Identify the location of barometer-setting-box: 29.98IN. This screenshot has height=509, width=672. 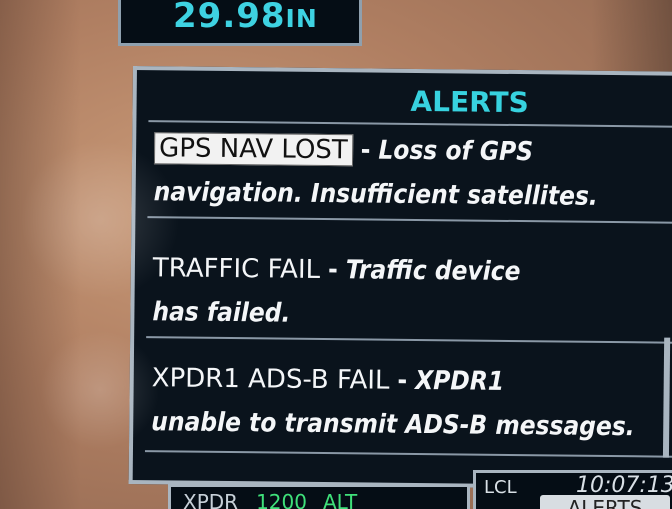
(240, 23).